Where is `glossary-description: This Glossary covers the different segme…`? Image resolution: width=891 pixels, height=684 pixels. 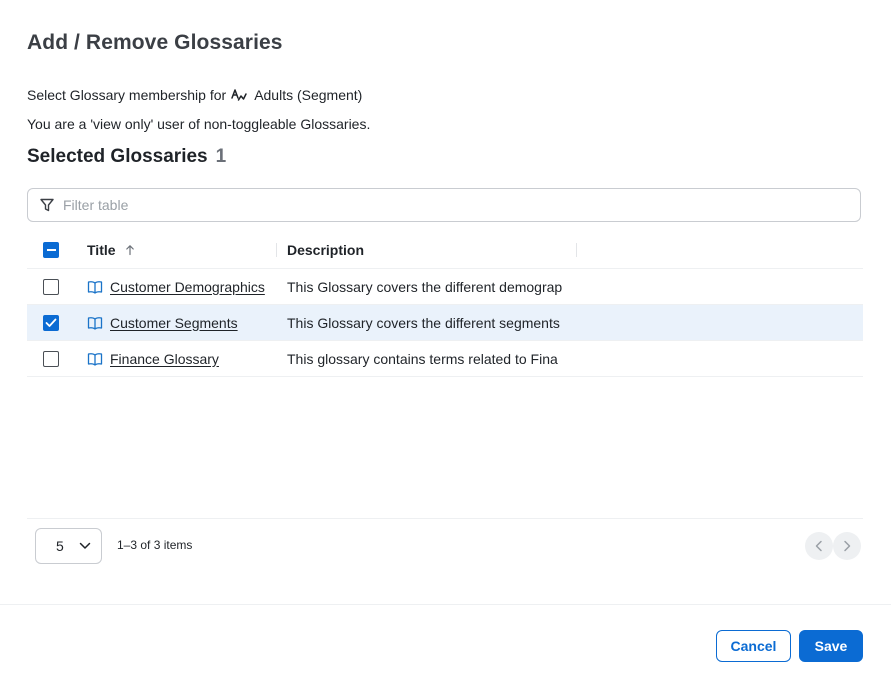 glossary-description: This Glossary covers the different segme… is located at coordinates (423, 322).